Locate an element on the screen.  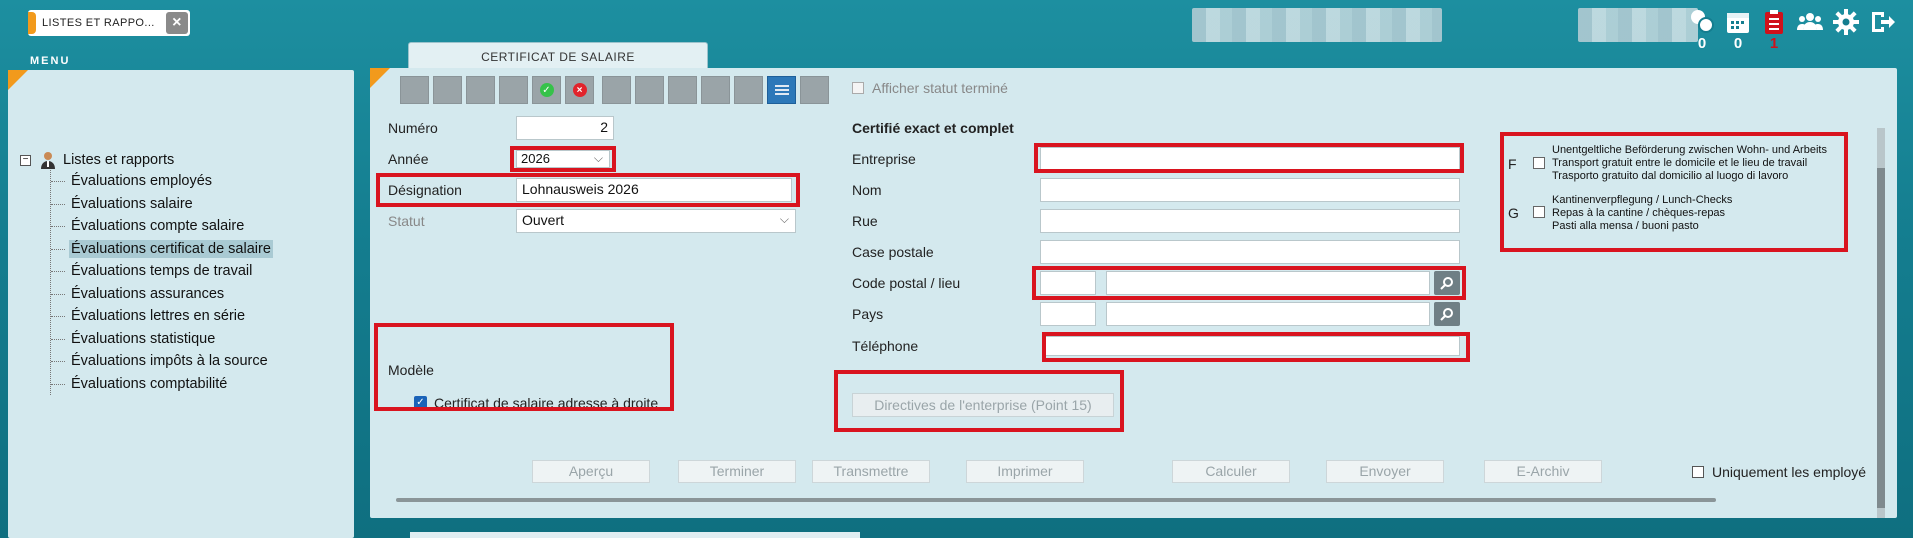
sidebar-item-label: Évaluations impôts à la source is located at coordinates (169, 361).